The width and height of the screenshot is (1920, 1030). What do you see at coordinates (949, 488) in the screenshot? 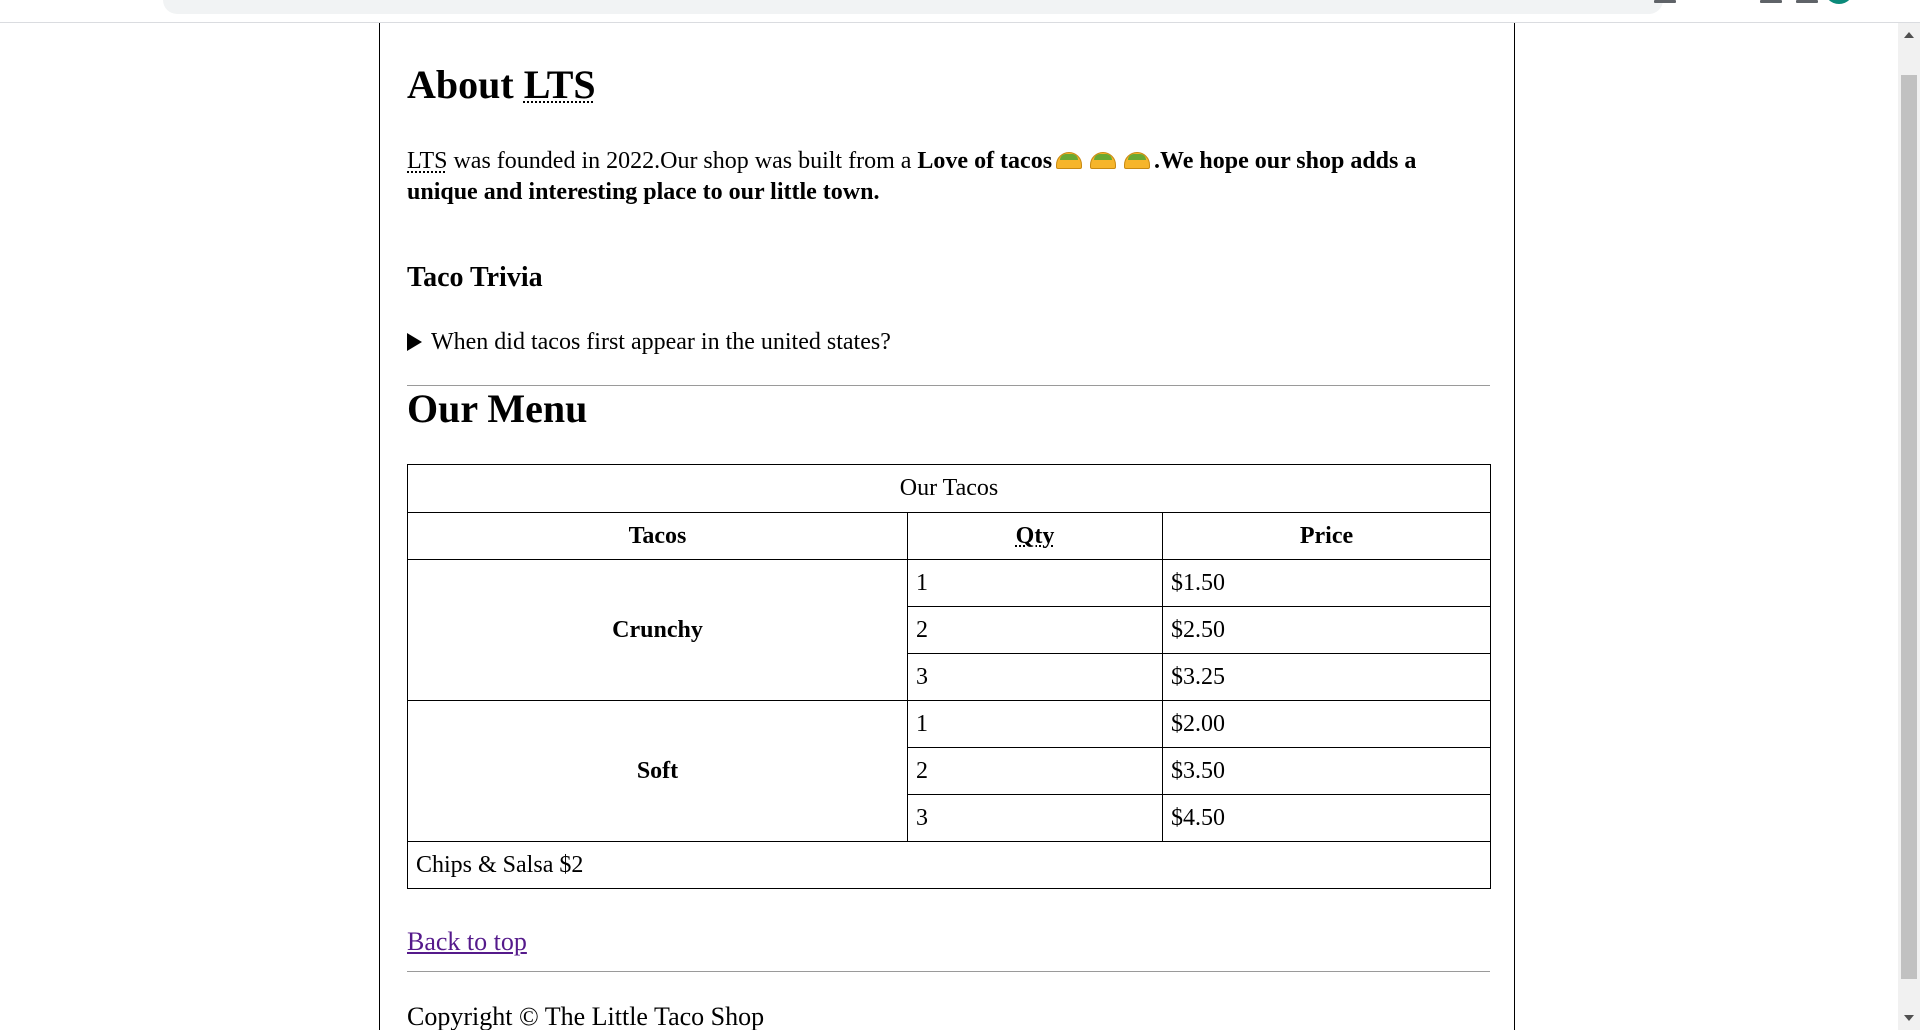
I see `table-caption: Our Tacos` at bounding box center [949, 488].